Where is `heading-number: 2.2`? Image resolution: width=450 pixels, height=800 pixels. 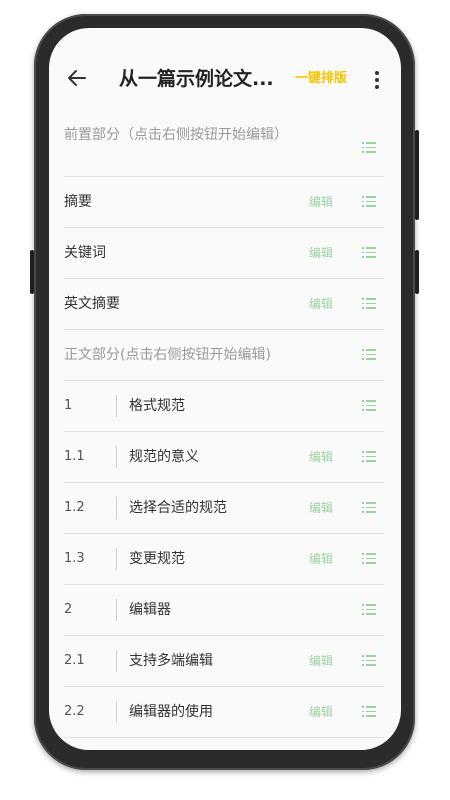
heading-number: 2.2 is located at coordinates (74, 711).